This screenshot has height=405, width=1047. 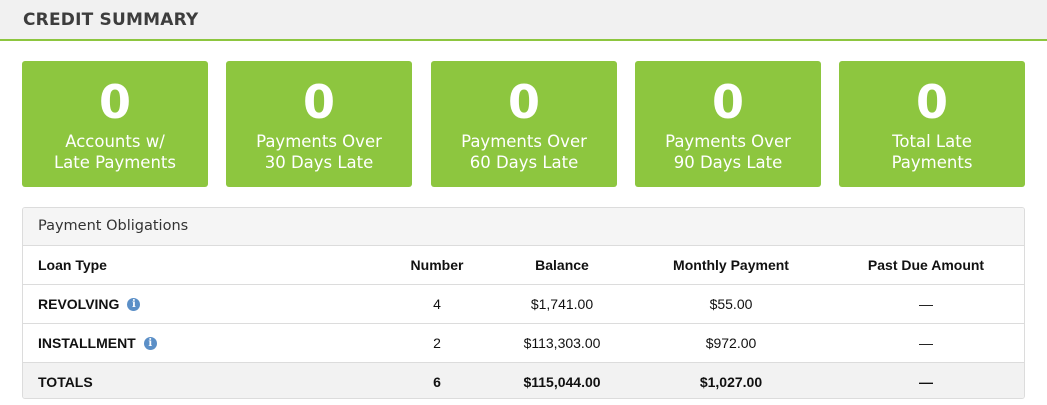 What do you see at coordinates (728, 152) in the screenshot?
I see `card-label: Payments Over 90 Days Late` at bounding box center [728, 152].